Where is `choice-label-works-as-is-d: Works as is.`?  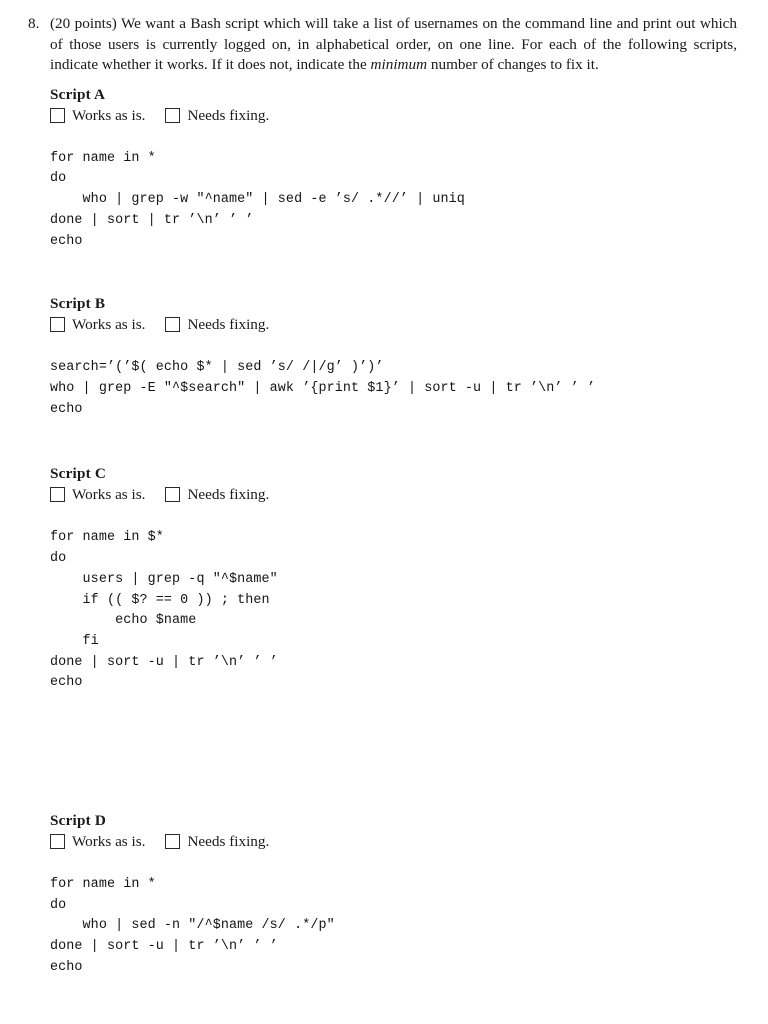 choice-label-works-as-is-d: Works as is. is located at coordinates (109, 842).